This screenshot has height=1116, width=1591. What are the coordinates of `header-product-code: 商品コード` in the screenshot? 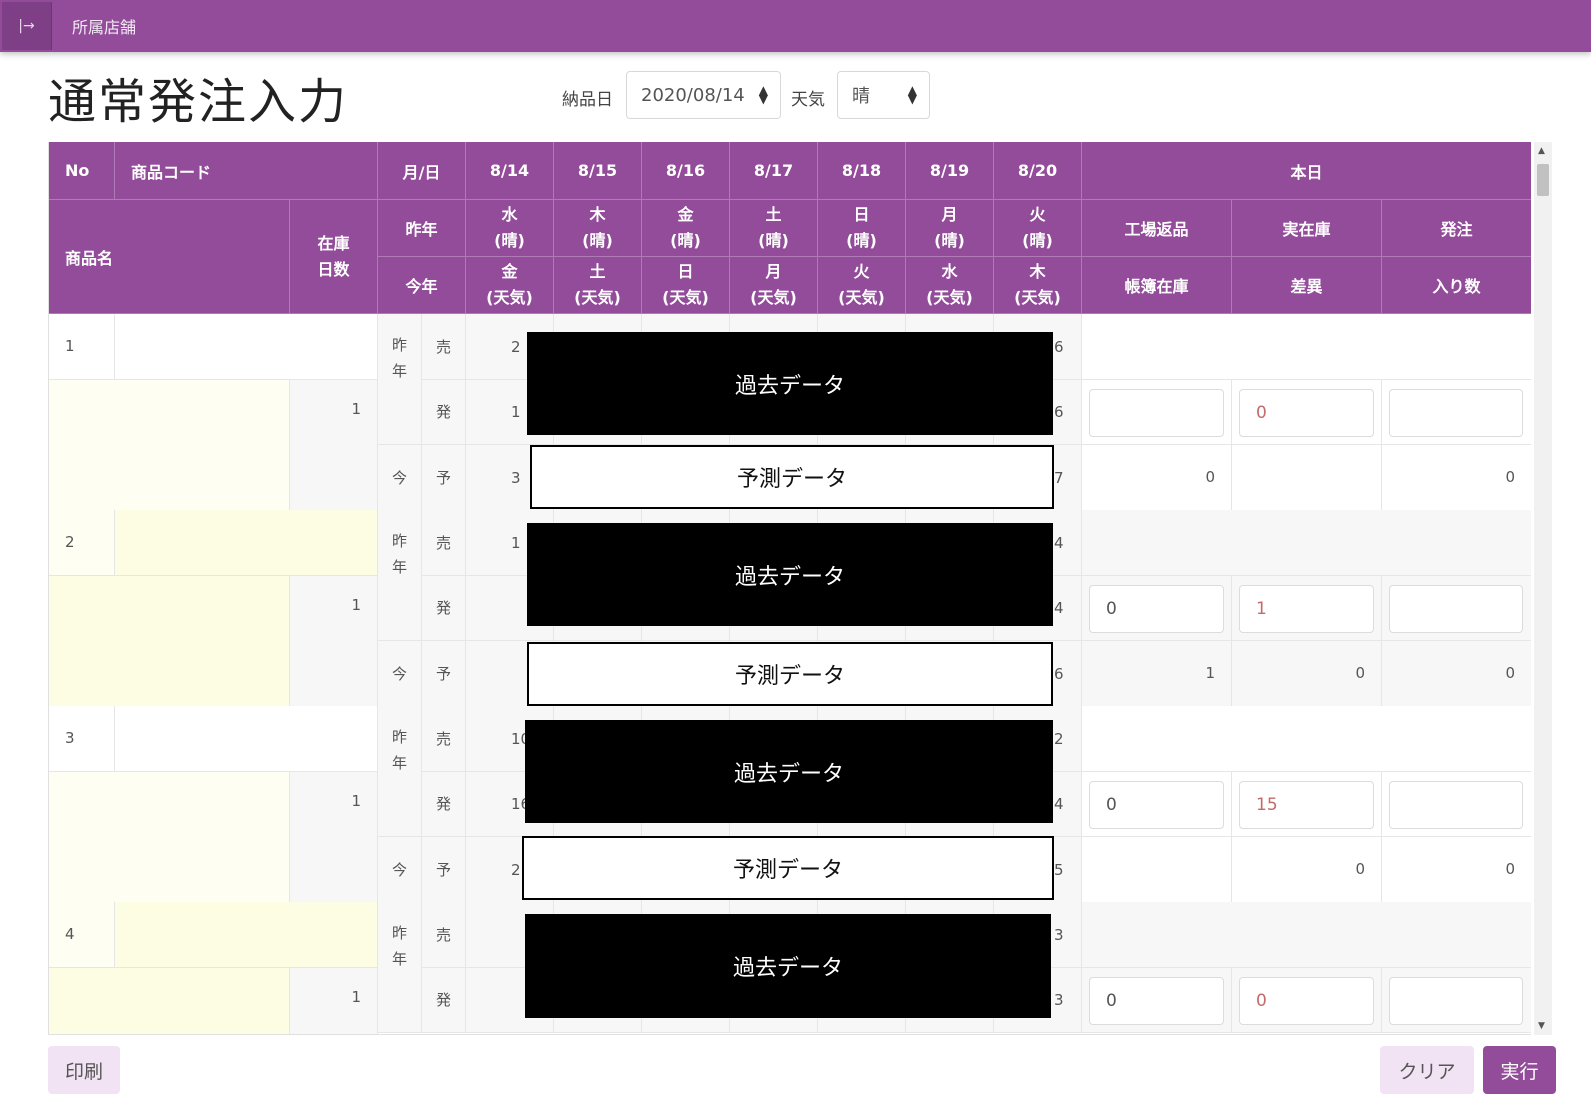 It's located at (246, 171).